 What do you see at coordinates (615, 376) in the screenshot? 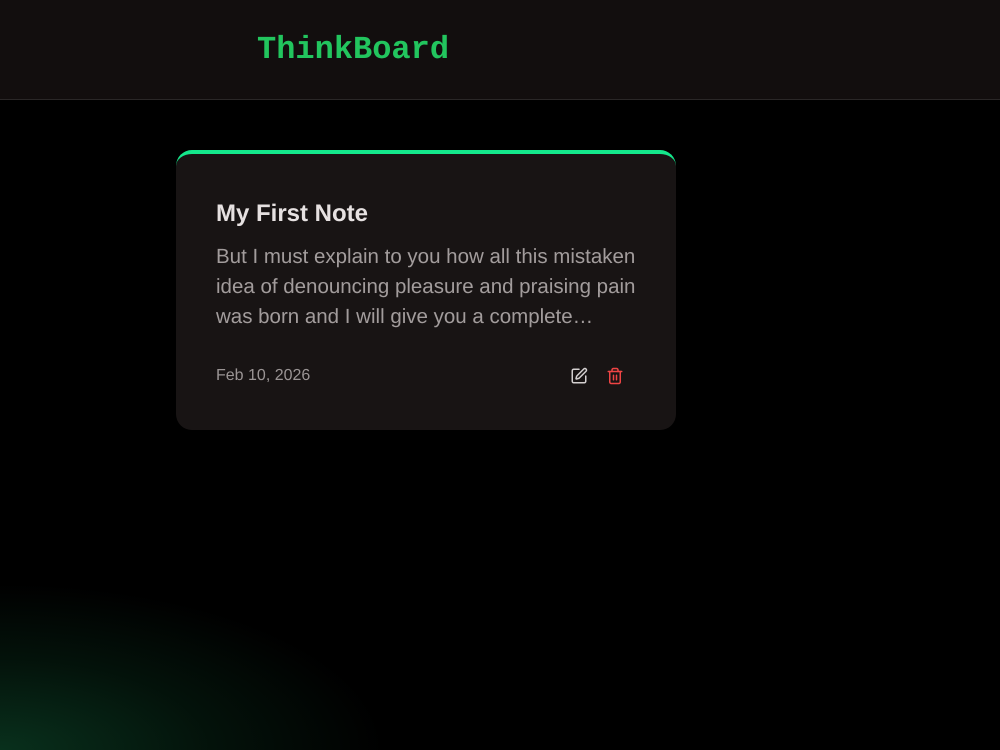
I see `trash-icon` at bounding box center [615, 376].